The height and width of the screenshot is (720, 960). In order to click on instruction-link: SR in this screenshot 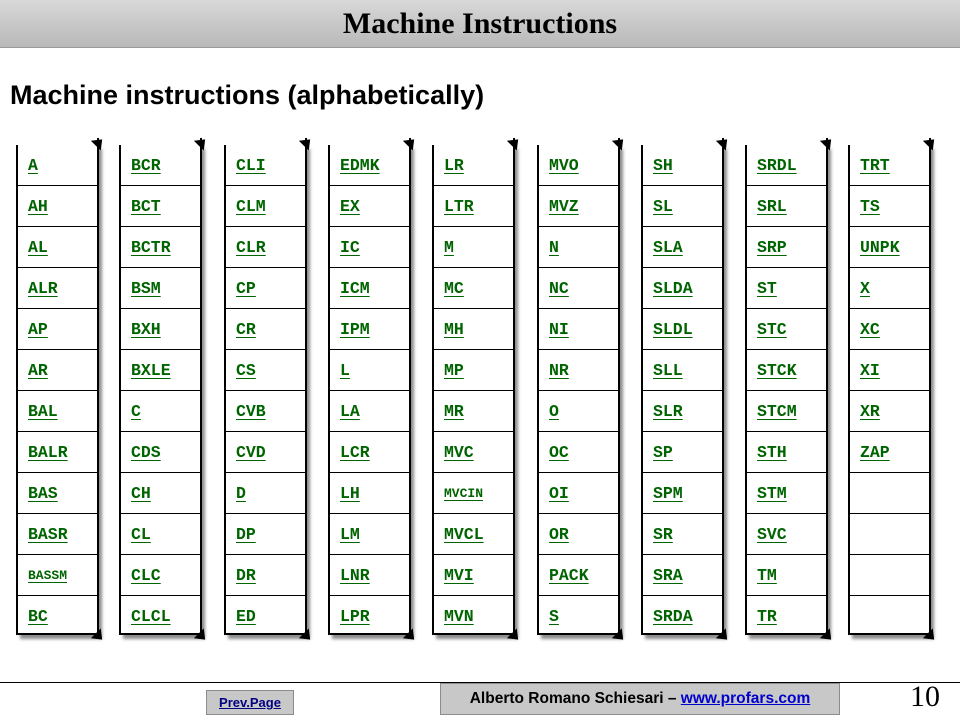, I will do `click(663, 534)`.